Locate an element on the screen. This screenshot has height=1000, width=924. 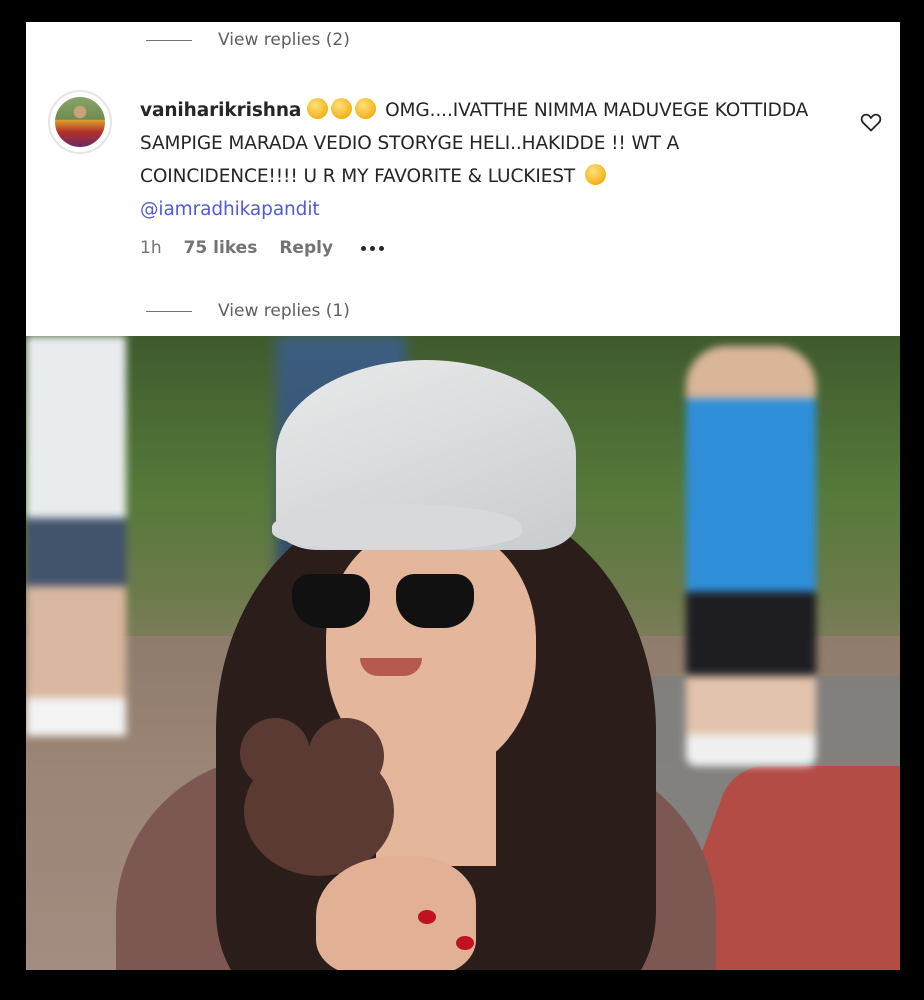
background-person is located at coordinates (76, 536).